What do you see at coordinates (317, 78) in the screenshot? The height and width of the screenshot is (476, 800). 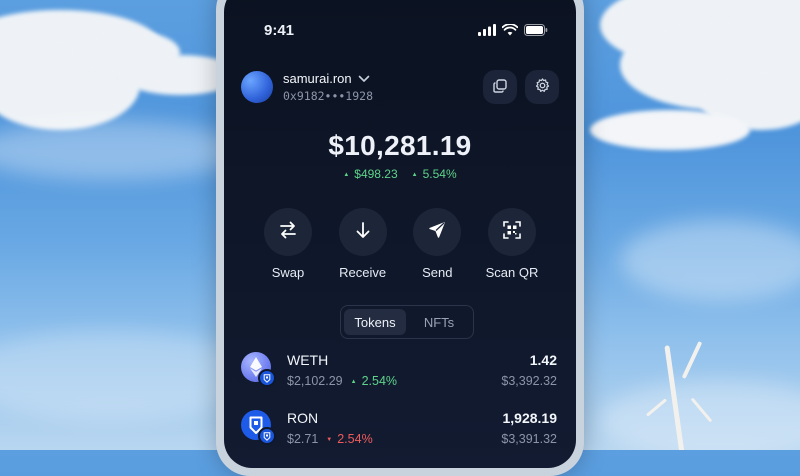 I see `account-name: samurai.ron` at bounding box center [317, 78].